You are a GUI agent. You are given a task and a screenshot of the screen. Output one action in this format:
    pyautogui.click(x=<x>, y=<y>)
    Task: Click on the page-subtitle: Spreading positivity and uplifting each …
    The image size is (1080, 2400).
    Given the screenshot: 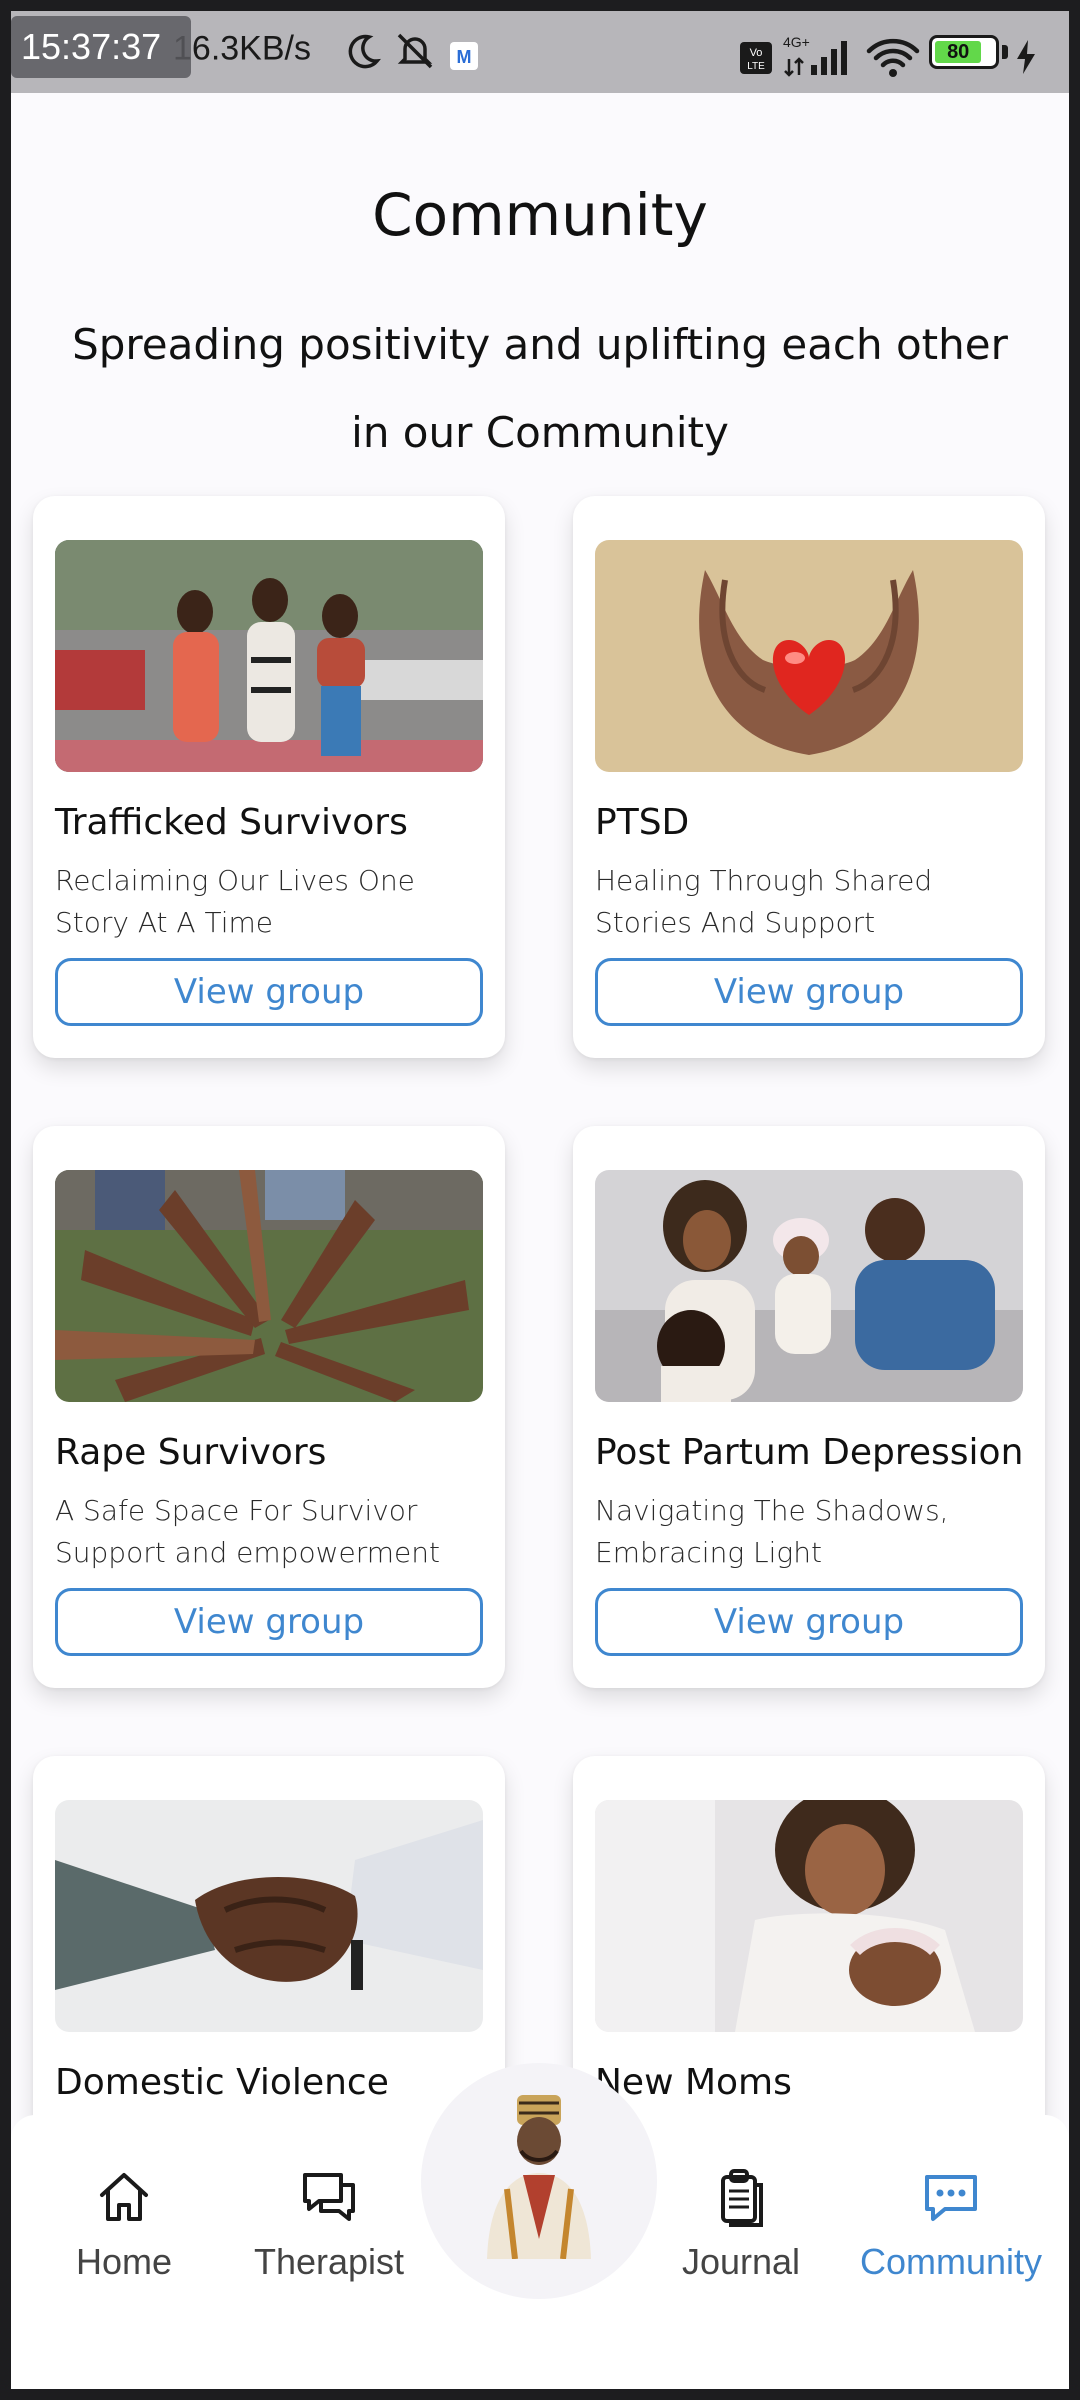 What is the action you would take?
    pyautogui.click(x=540, y=388)
    